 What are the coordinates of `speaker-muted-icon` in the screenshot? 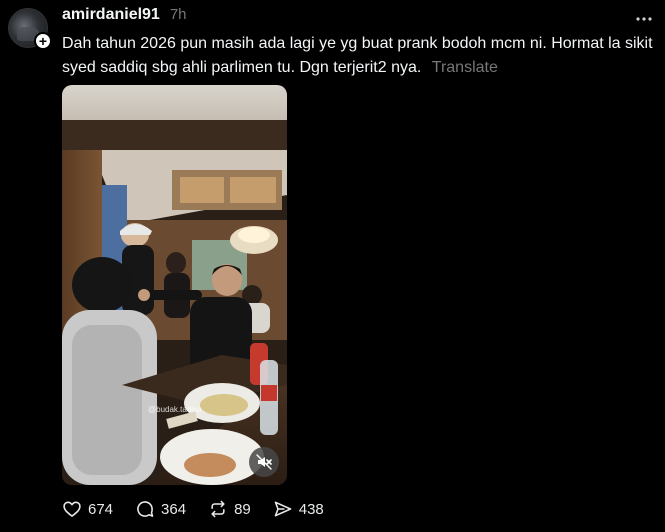 It's located at (264, 462).